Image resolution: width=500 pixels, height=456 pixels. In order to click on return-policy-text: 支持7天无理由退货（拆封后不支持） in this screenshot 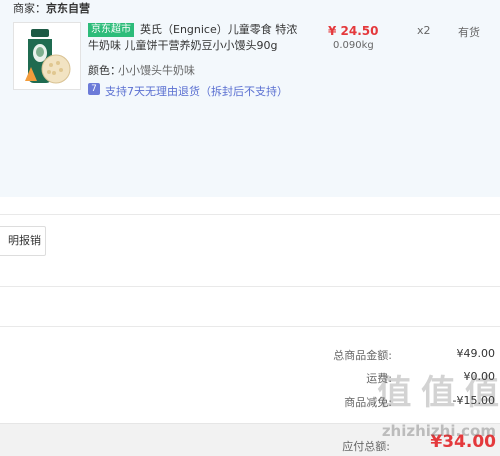, I will do `click(196, 91)`.